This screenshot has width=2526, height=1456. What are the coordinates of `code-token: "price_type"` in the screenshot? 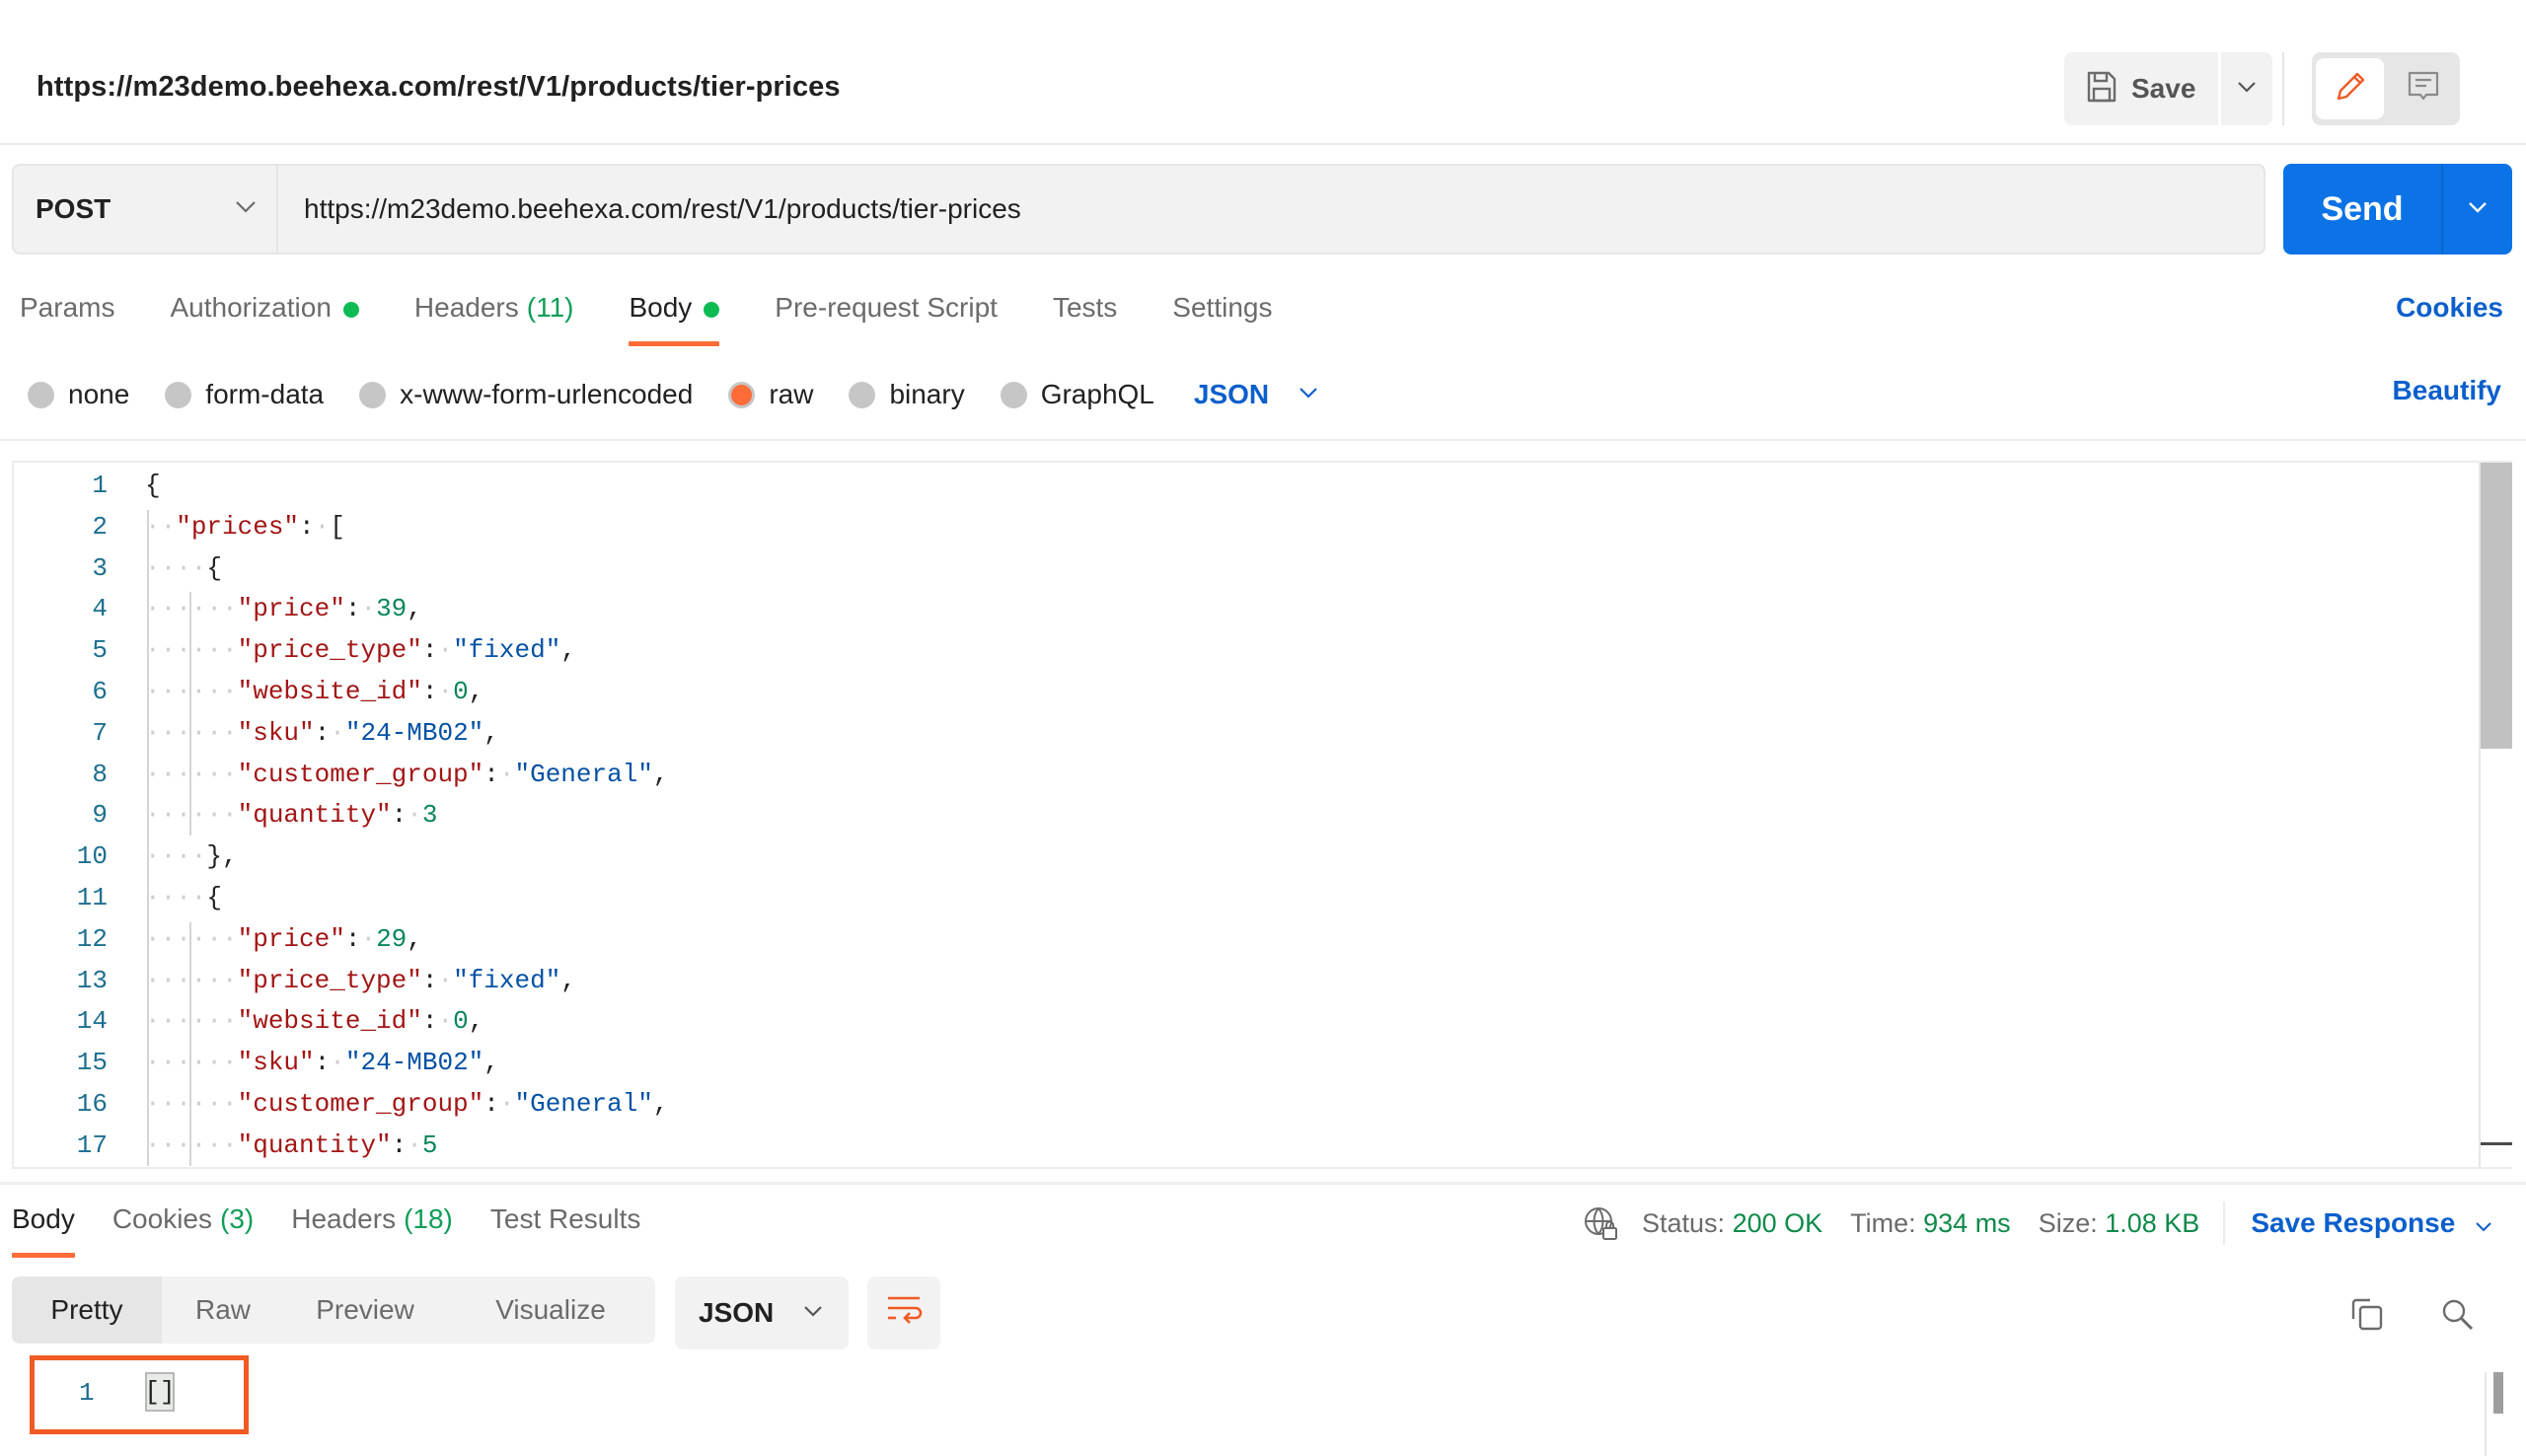 It's located at (329, 650).